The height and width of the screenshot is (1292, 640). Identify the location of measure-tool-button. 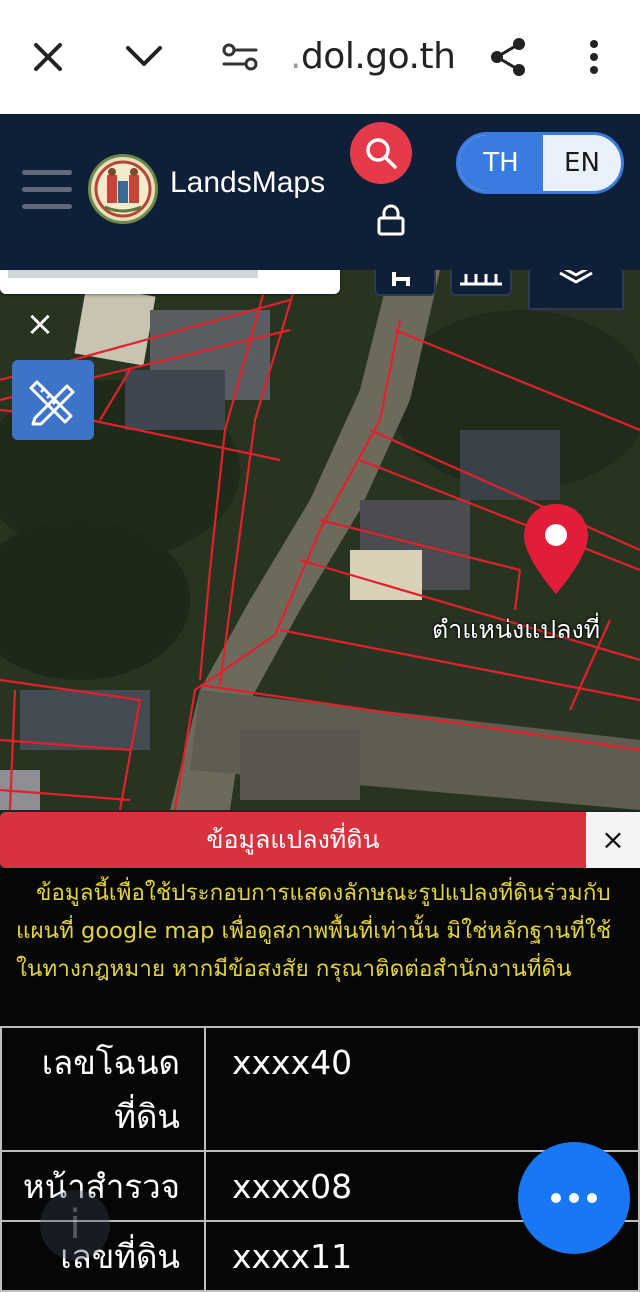
(53, 400).